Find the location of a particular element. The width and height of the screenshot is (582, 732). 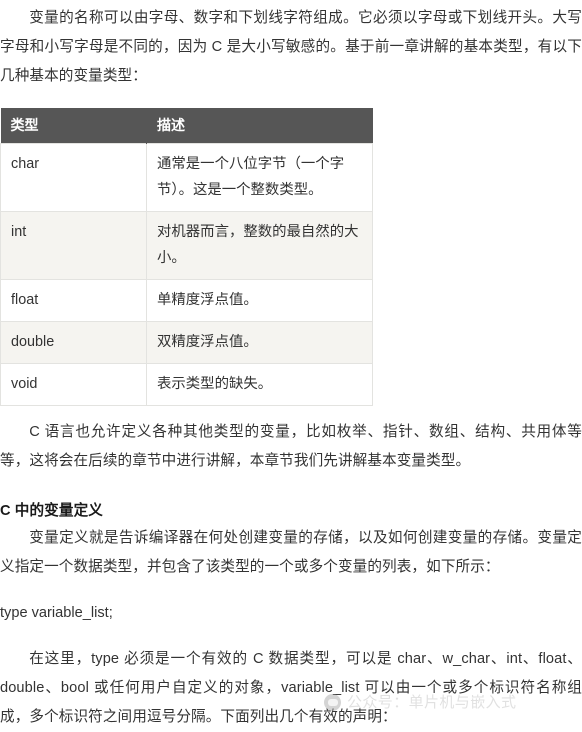

table-row: int 对机器而言，整数的最自然的大小。 is located at coordinates (186, 245).